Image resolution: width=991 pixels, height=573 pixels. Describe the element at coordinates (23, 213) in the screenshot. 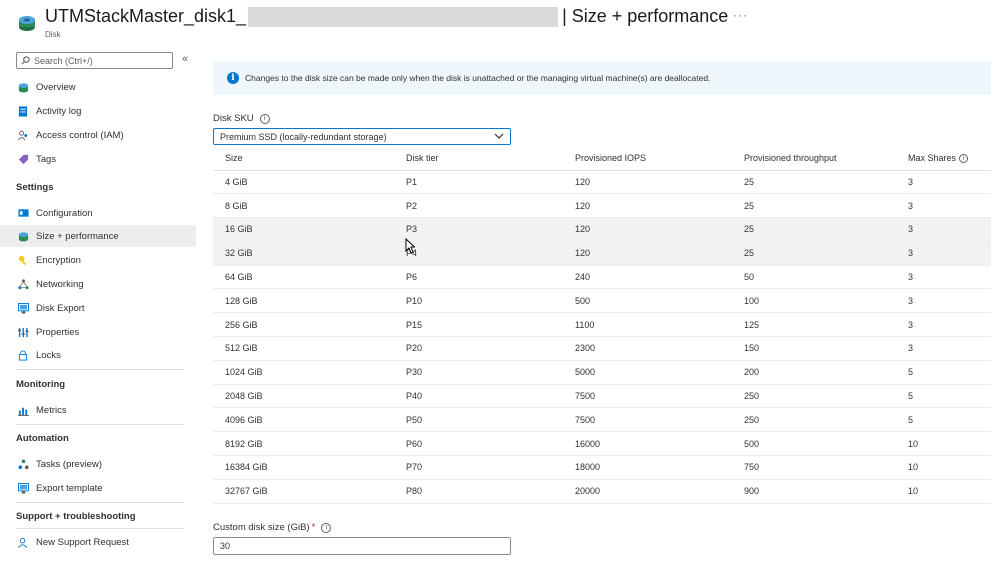

I see `configuration-icon` at that location.